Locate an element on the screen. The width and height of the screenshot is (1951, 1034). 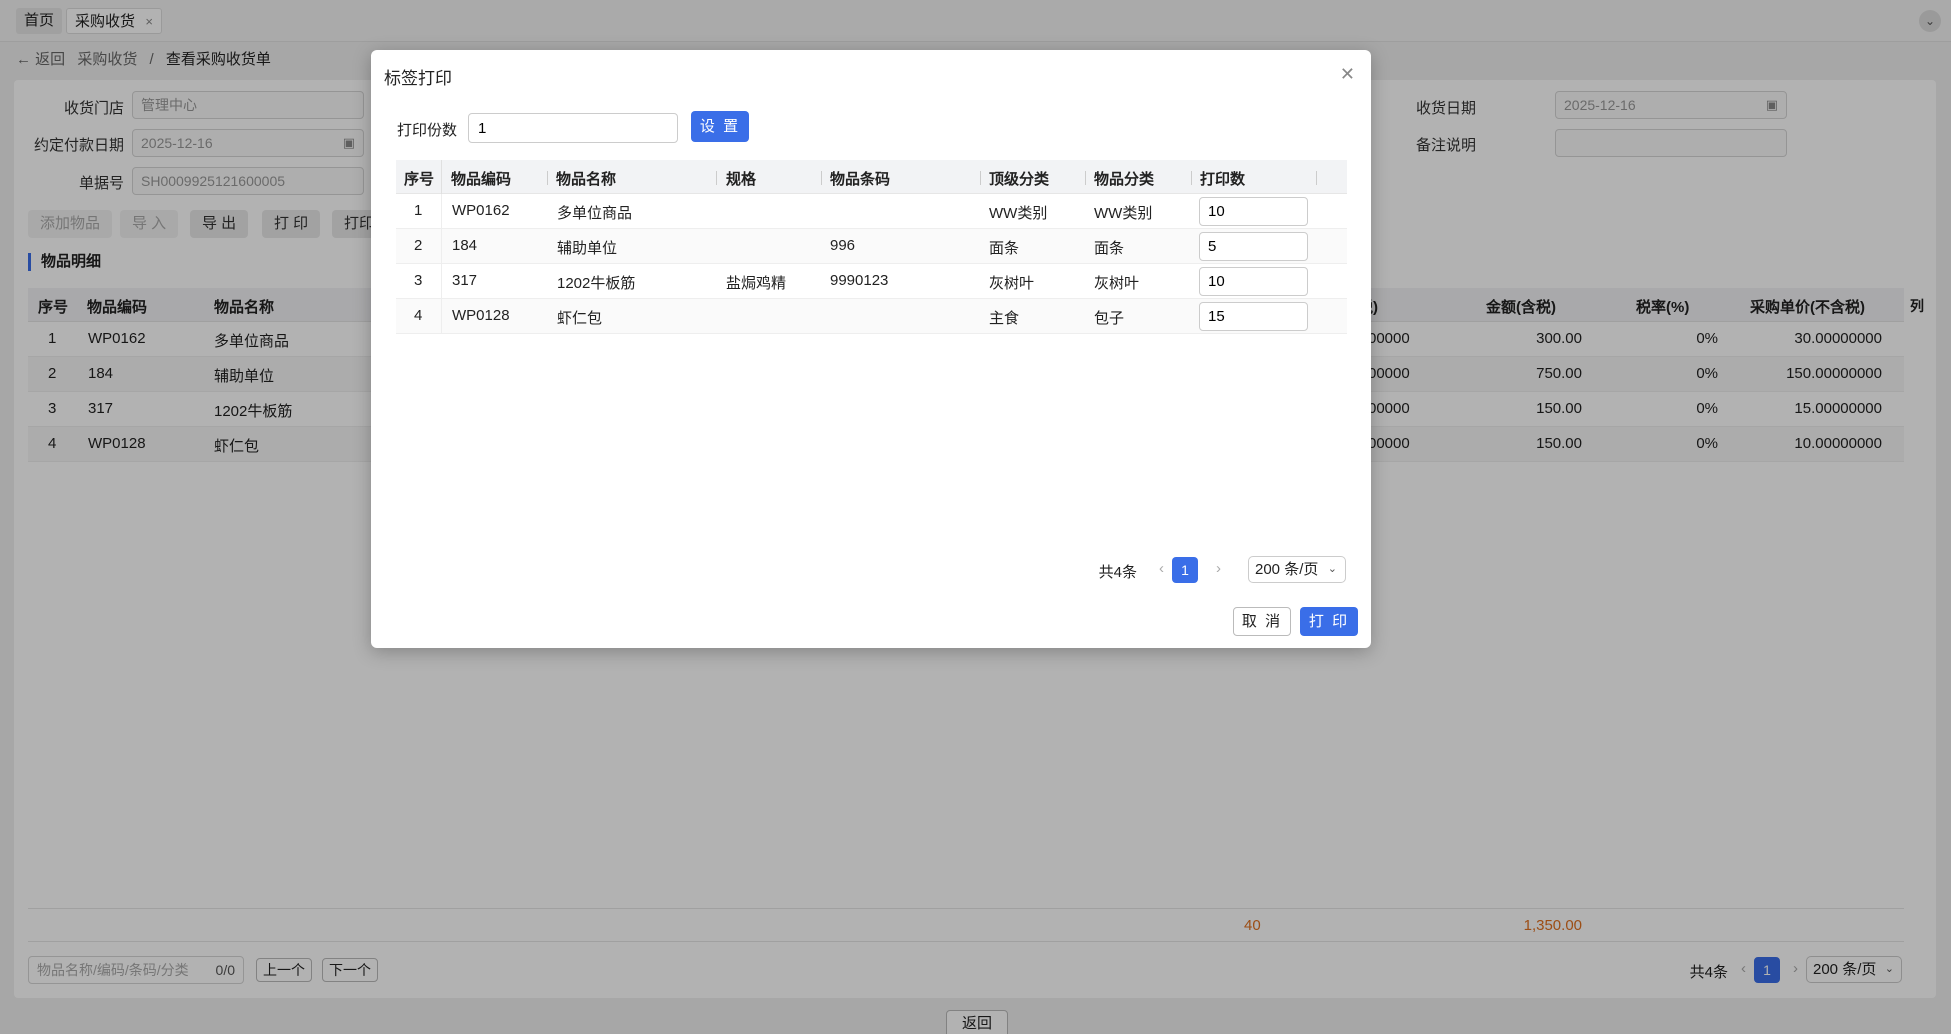
cell-category: 包子 is located at coordinates (1109, 318).